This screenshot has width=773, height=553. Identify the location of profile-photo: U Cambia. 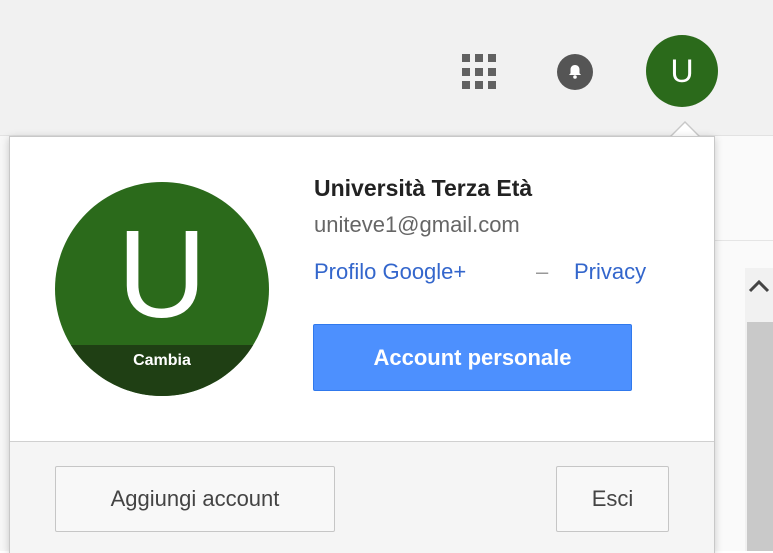
(162, 289).